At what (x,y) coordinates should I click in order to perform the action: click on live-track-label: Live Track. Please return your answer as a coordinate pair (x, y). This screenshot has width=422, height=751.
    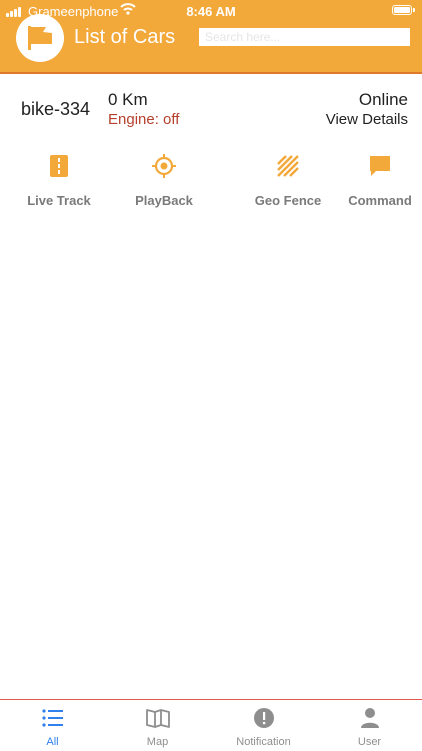
    Looking at the image, I should click on (59, 200).